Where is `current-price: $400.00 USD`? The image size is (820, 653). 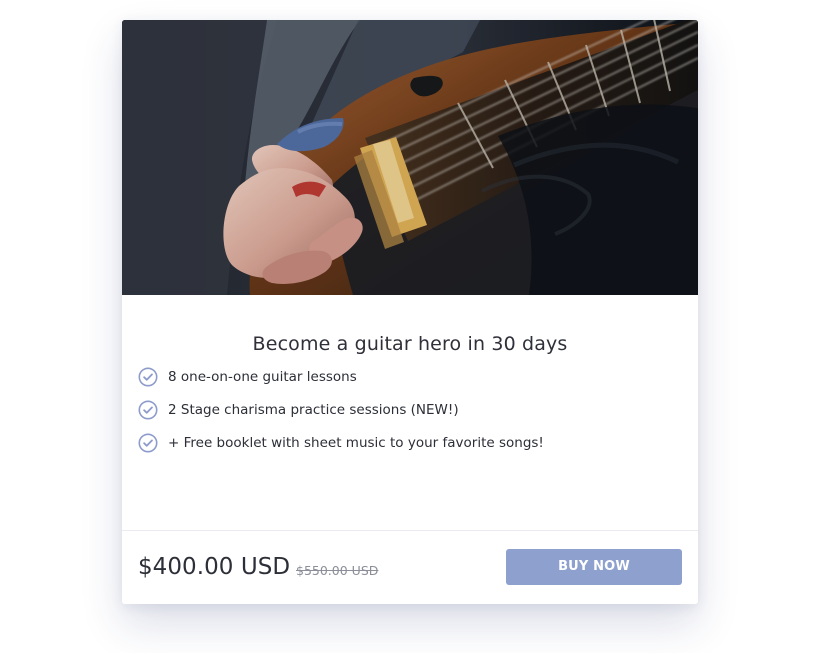
current-price: $400.00 USD is located at coordinates (214, 567).